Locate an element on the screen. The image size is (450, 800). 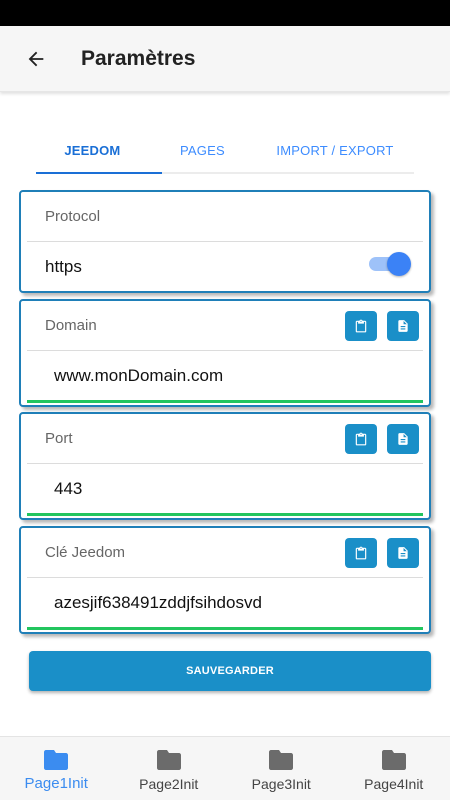
bottom-navigation: Page1Init Page2Init Page3Init Page4Init is located at coordinates (225, 768).